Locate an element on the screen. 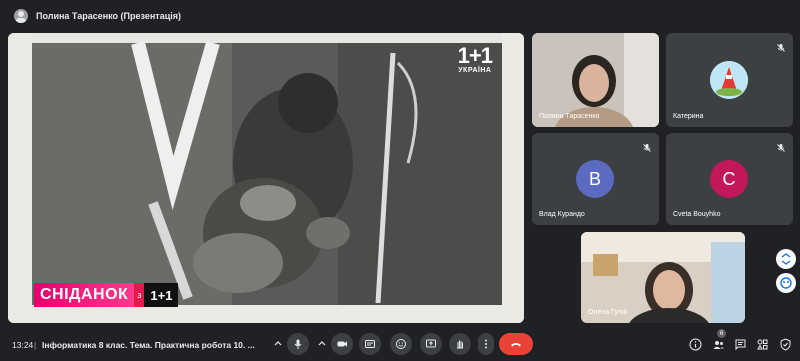  participant-tile-vlad: В Влад Курандо is located at coordinates (595, 179).